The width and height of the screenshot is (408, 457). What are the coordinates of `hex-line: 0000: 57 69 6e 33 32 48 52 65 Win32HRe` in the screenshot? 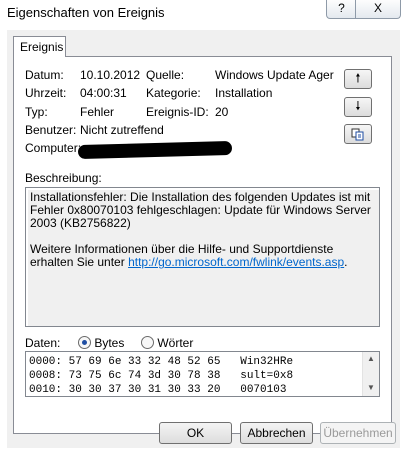 It's located at (161, 362).